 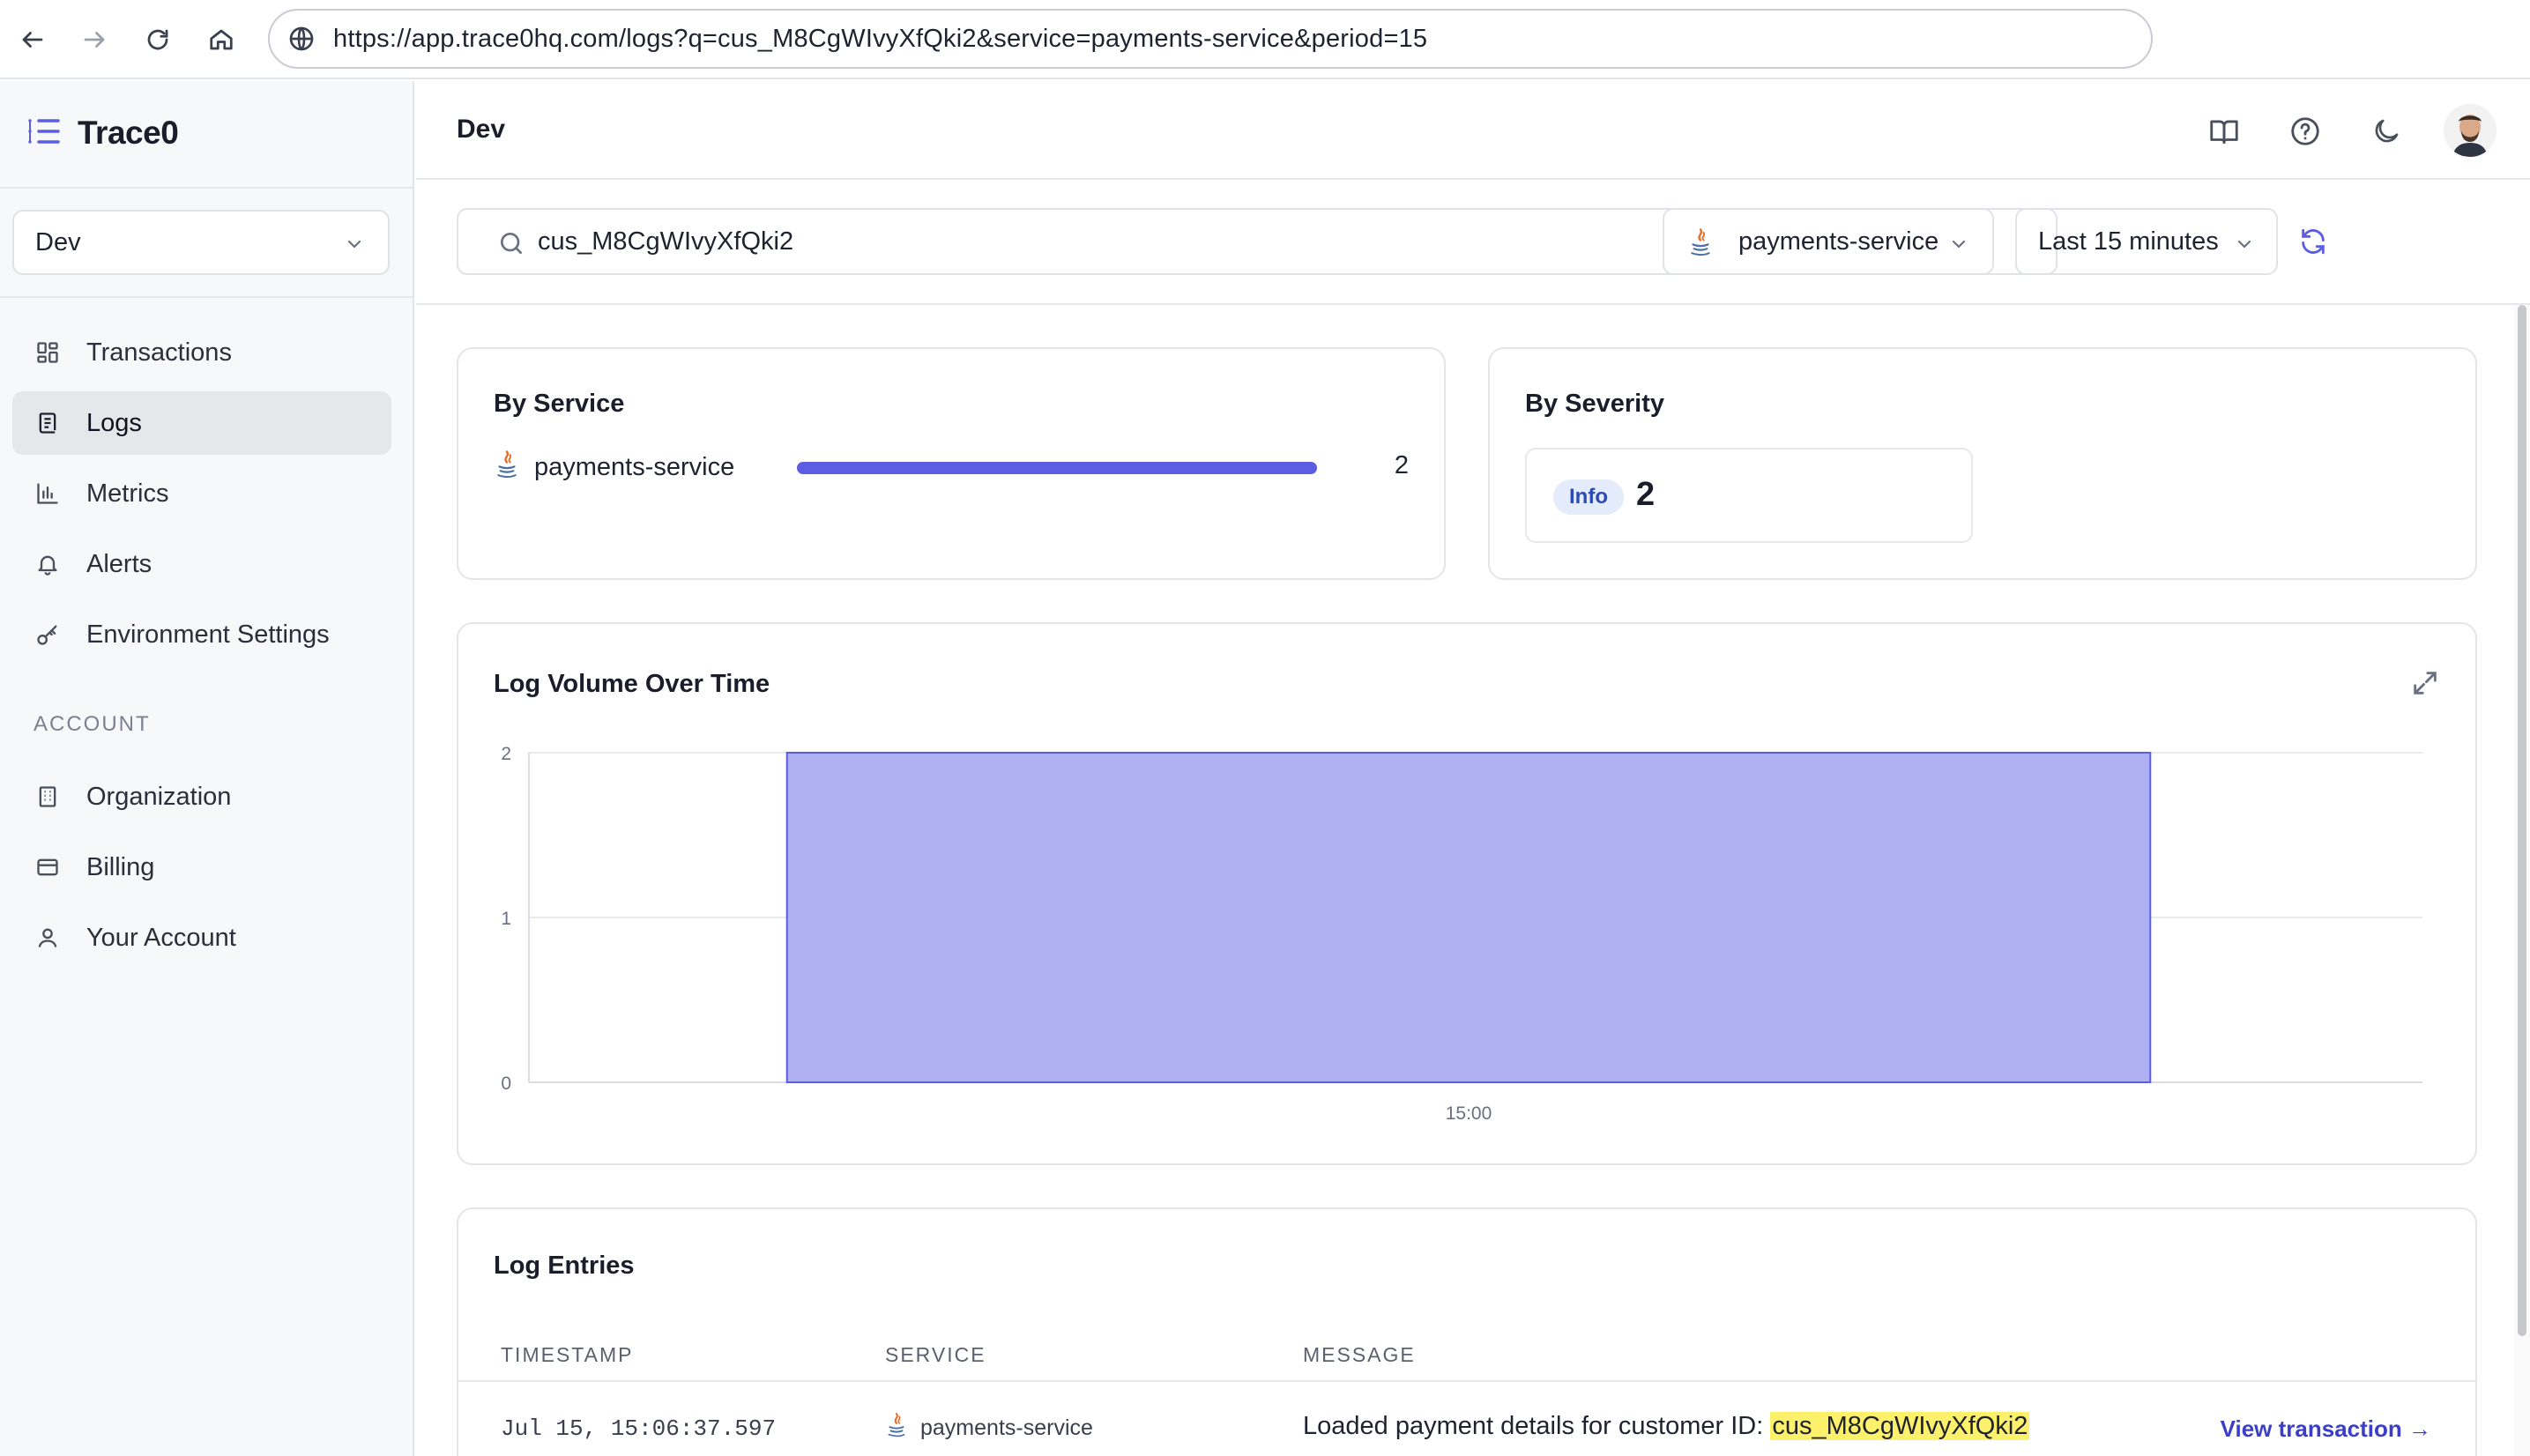 What do you see at coordinates (2386, 131) in the screenshot?
I see `dark-mode-moon-icon` at bounding box center [2386, 131].